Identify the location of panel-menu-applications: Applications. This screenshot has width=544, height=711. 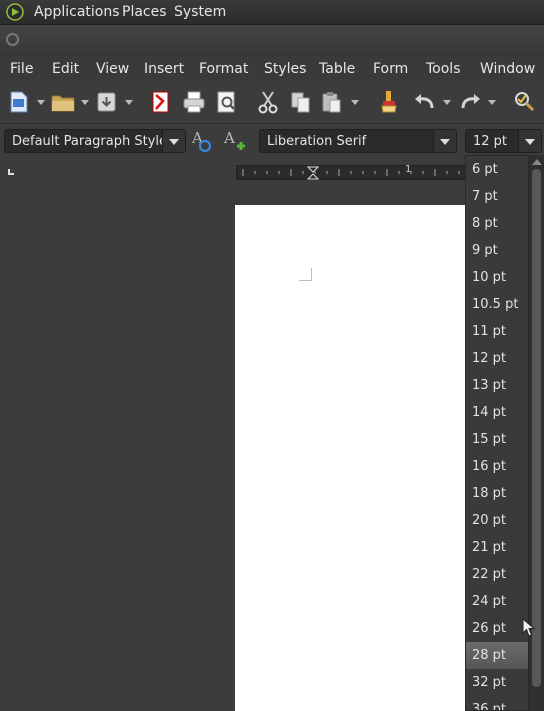
(77, 12).